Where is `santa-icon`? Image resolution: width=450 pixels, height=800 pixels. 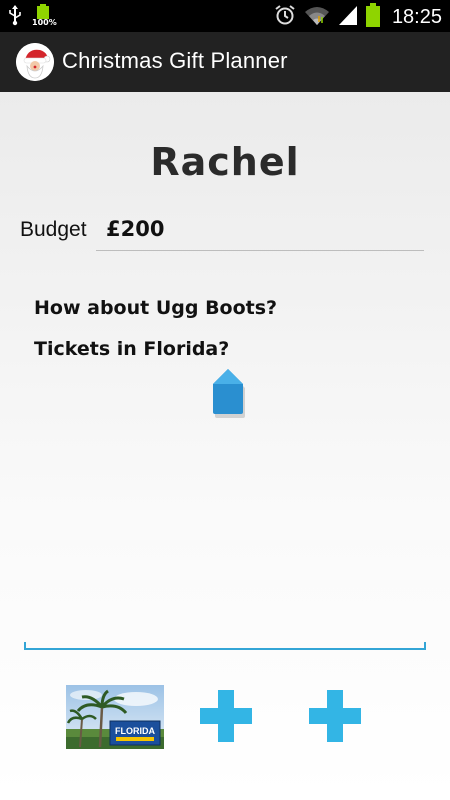
santa-icon is located at coordinates (35, 62).